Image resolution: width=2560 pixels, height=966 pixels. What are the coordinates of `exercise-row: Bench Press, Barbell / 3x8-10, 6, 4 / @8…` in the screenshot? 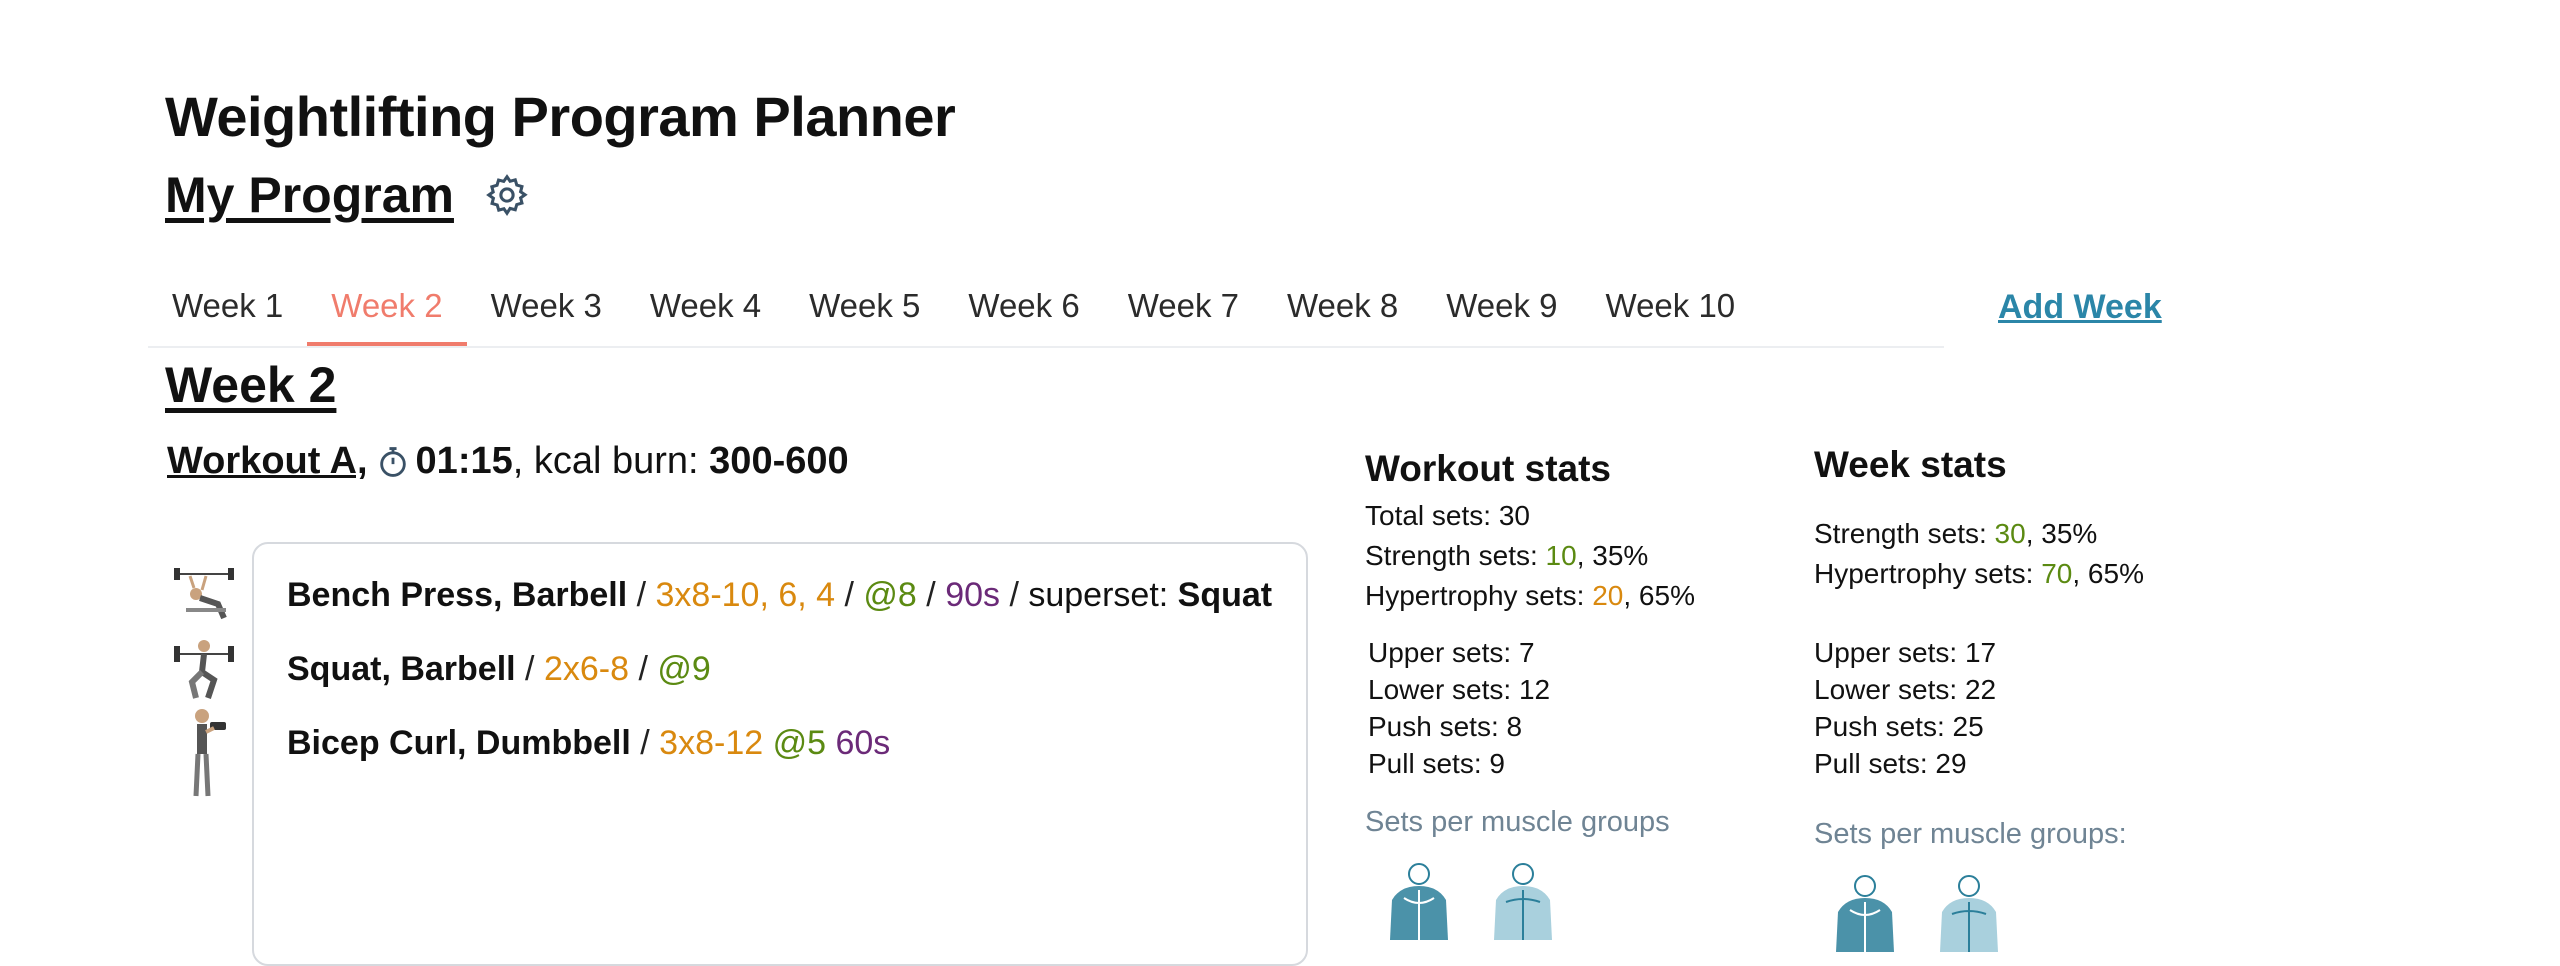 It's located at (779, 595).